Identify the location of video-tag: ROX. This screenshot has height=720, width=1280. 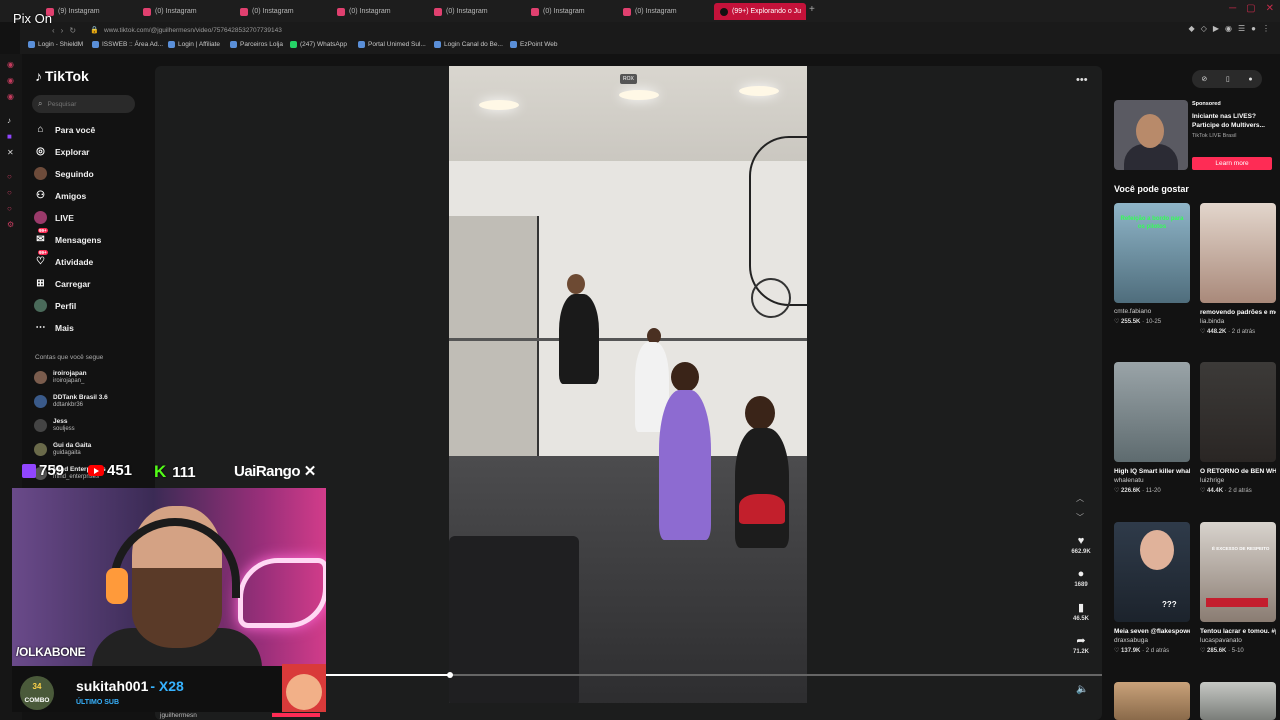
(628, 79).